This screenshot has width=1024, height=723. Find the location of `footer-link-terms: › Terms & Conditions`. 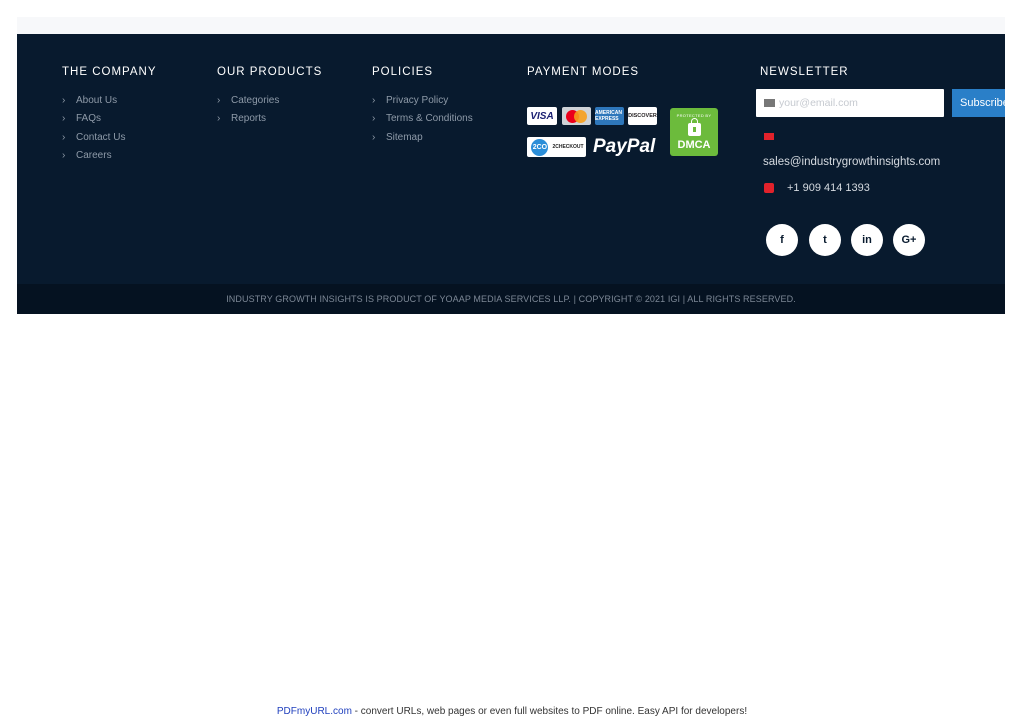

footer-link-terms: › Terms & Conditions is located at coordinates (422, 119).